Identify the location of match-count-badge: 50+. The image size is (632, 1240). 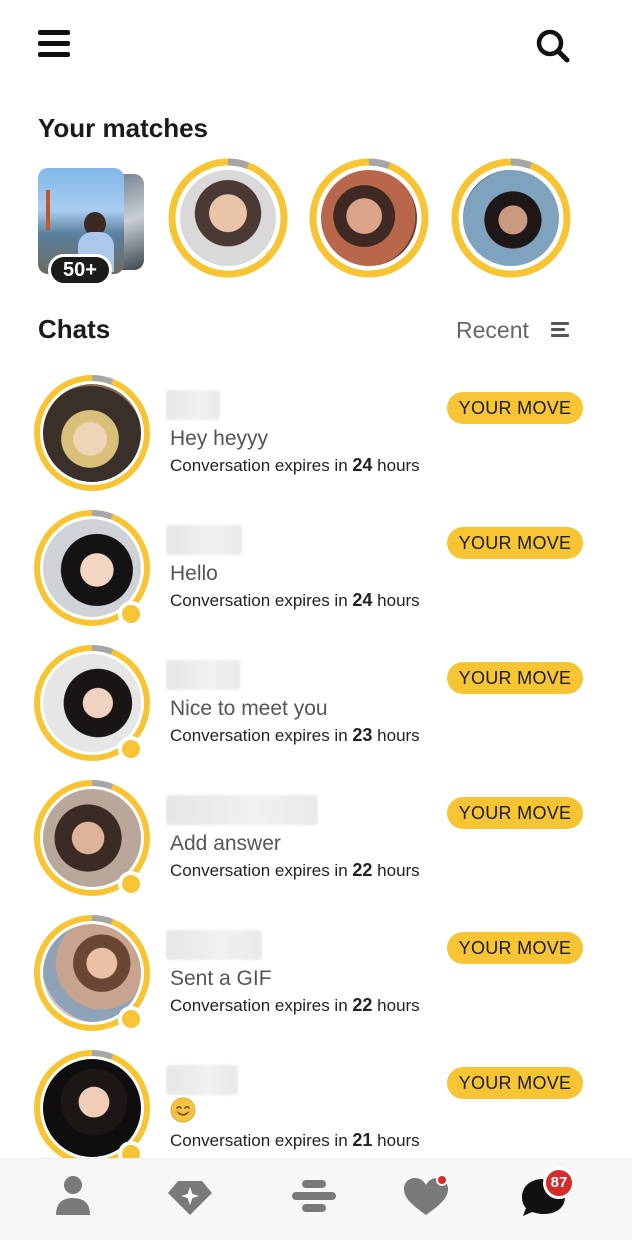
(80, 270).